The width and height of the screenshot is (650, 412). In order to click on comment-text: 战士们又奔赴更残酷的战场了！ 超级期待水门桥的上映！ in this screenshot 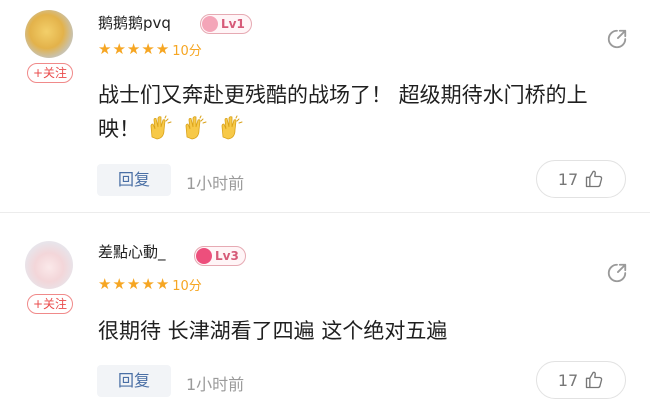, I will do `click(358, 112)`.